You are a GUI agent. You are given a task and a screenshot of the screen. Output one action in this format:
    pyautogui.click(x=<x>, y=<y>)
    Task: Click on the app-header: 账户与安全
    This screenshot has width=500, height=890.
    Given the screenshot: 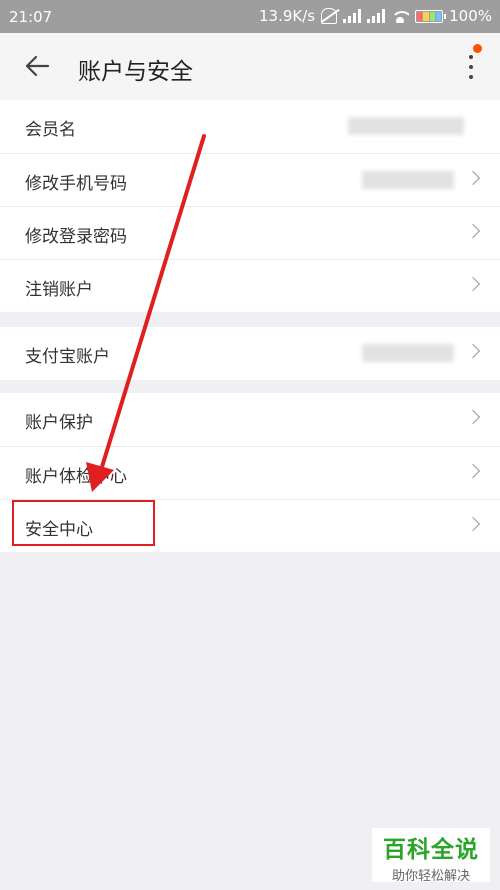 What is the action you would take?
    pyautogui.click(x=250, y=66)
    